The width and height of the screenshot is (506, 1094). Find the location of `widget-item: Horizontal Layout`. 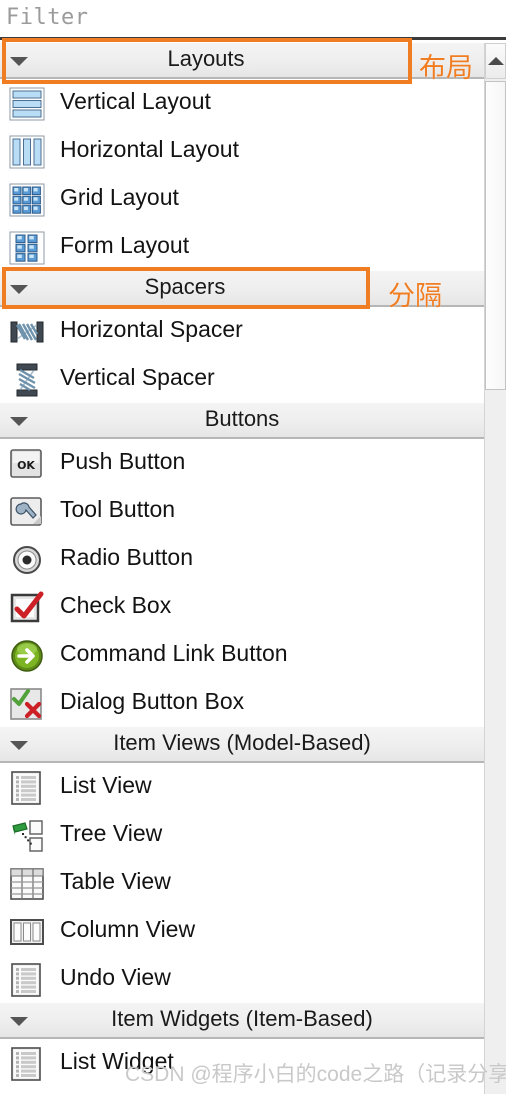

widget-item: Horizontal Layout is located at coordinates (242, 151).